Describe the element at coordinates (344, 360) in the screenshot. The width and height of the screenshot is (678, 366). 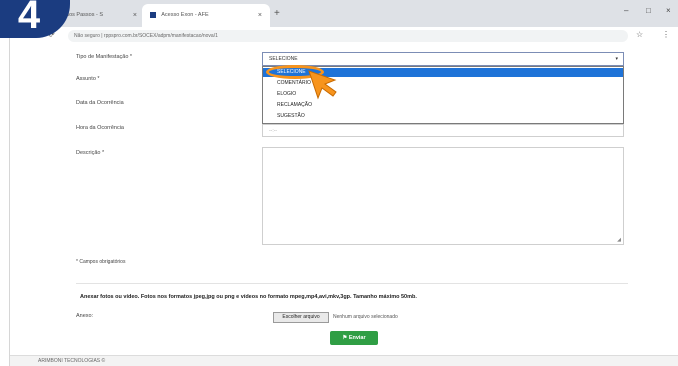
I see `footer: ARIMBONI TECNOLOGIAS ©` at that location.